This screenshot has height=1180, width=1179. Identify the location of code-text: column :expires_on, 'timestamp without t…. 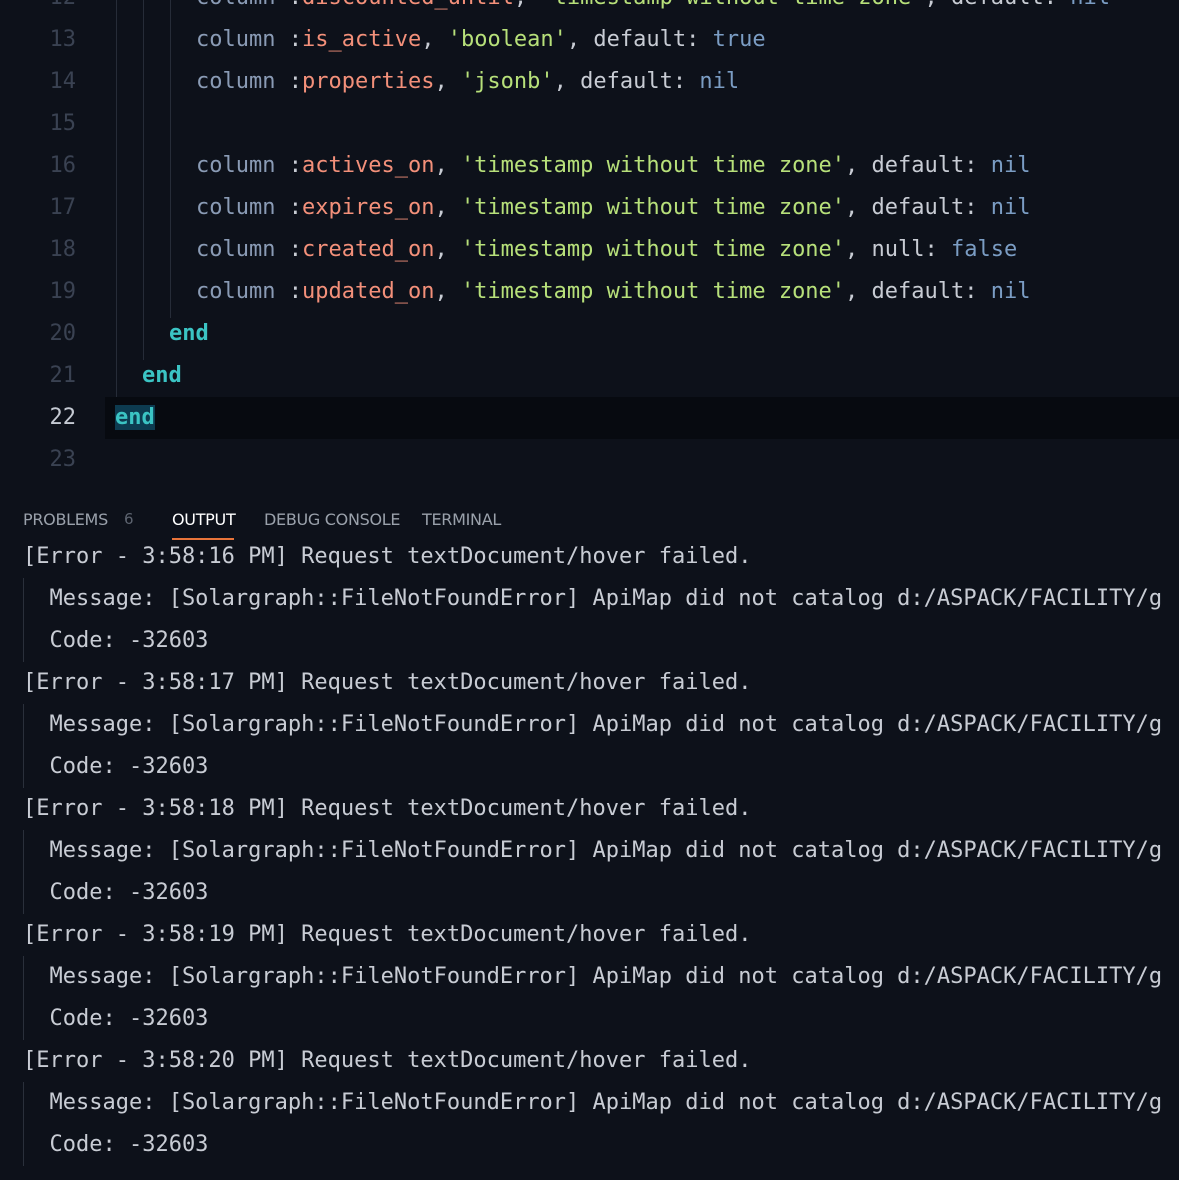
(613, 207).